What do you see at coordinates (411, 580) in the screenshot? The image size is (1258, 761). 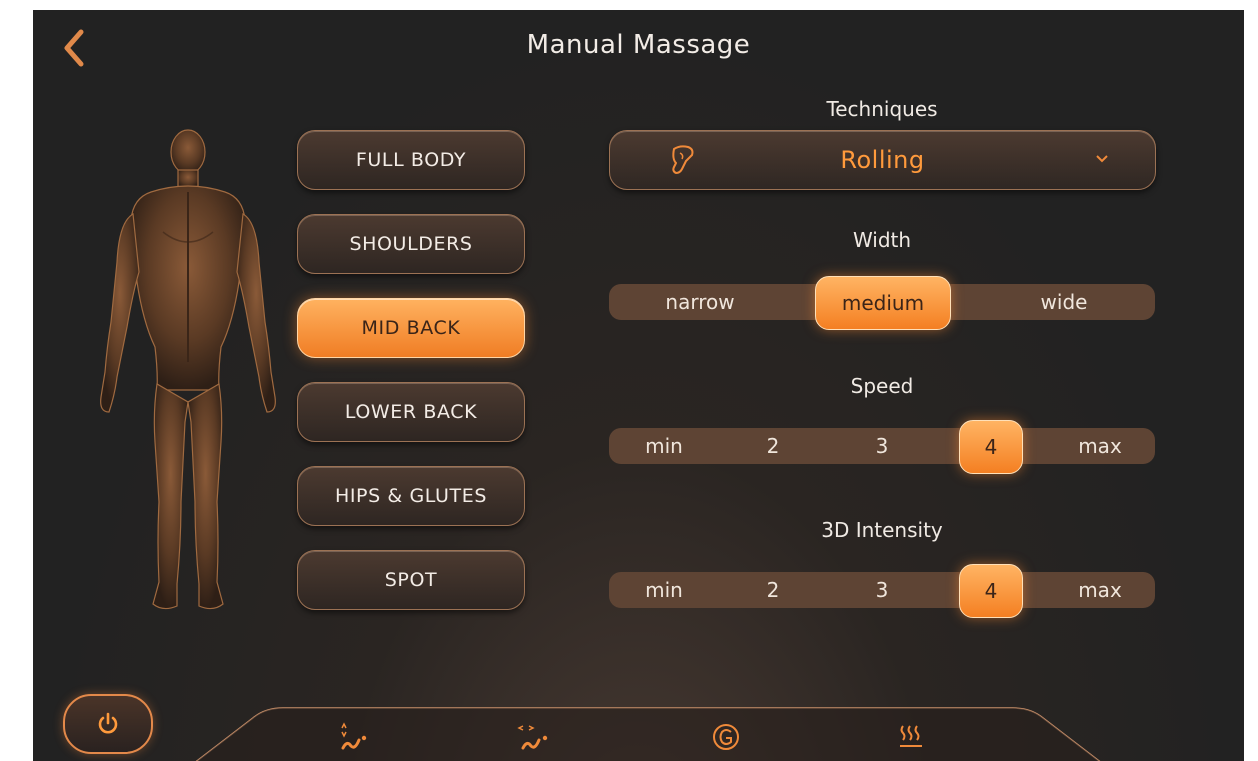 I see `zone-spot-button: SPOT` at bounding box center [411, 580].